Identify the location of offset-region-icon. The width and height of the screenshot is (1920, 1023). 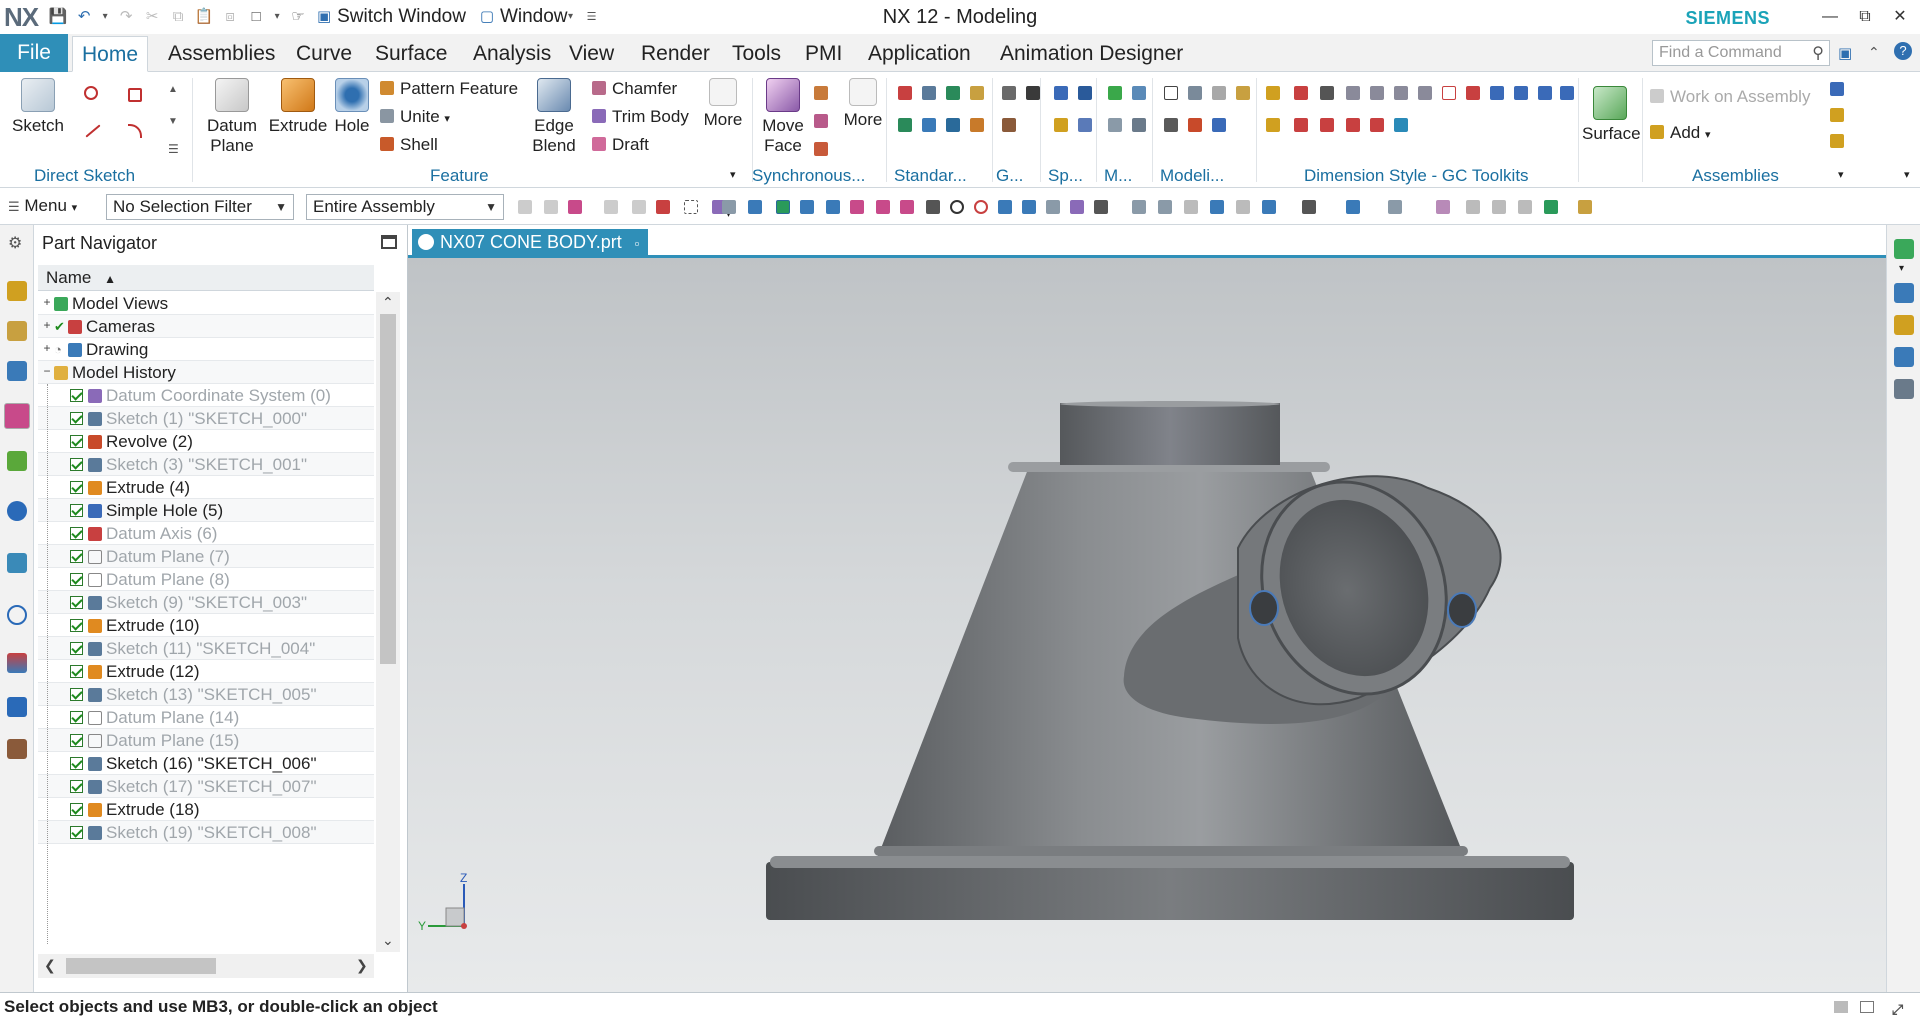
(821, 93).